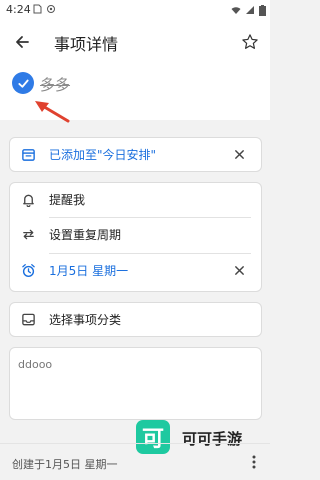  What do you see at coordinates (65, 464) in the screenshot?
I see `created-date: 创建于1月5日 星期一` at bounding box center [65, 464].